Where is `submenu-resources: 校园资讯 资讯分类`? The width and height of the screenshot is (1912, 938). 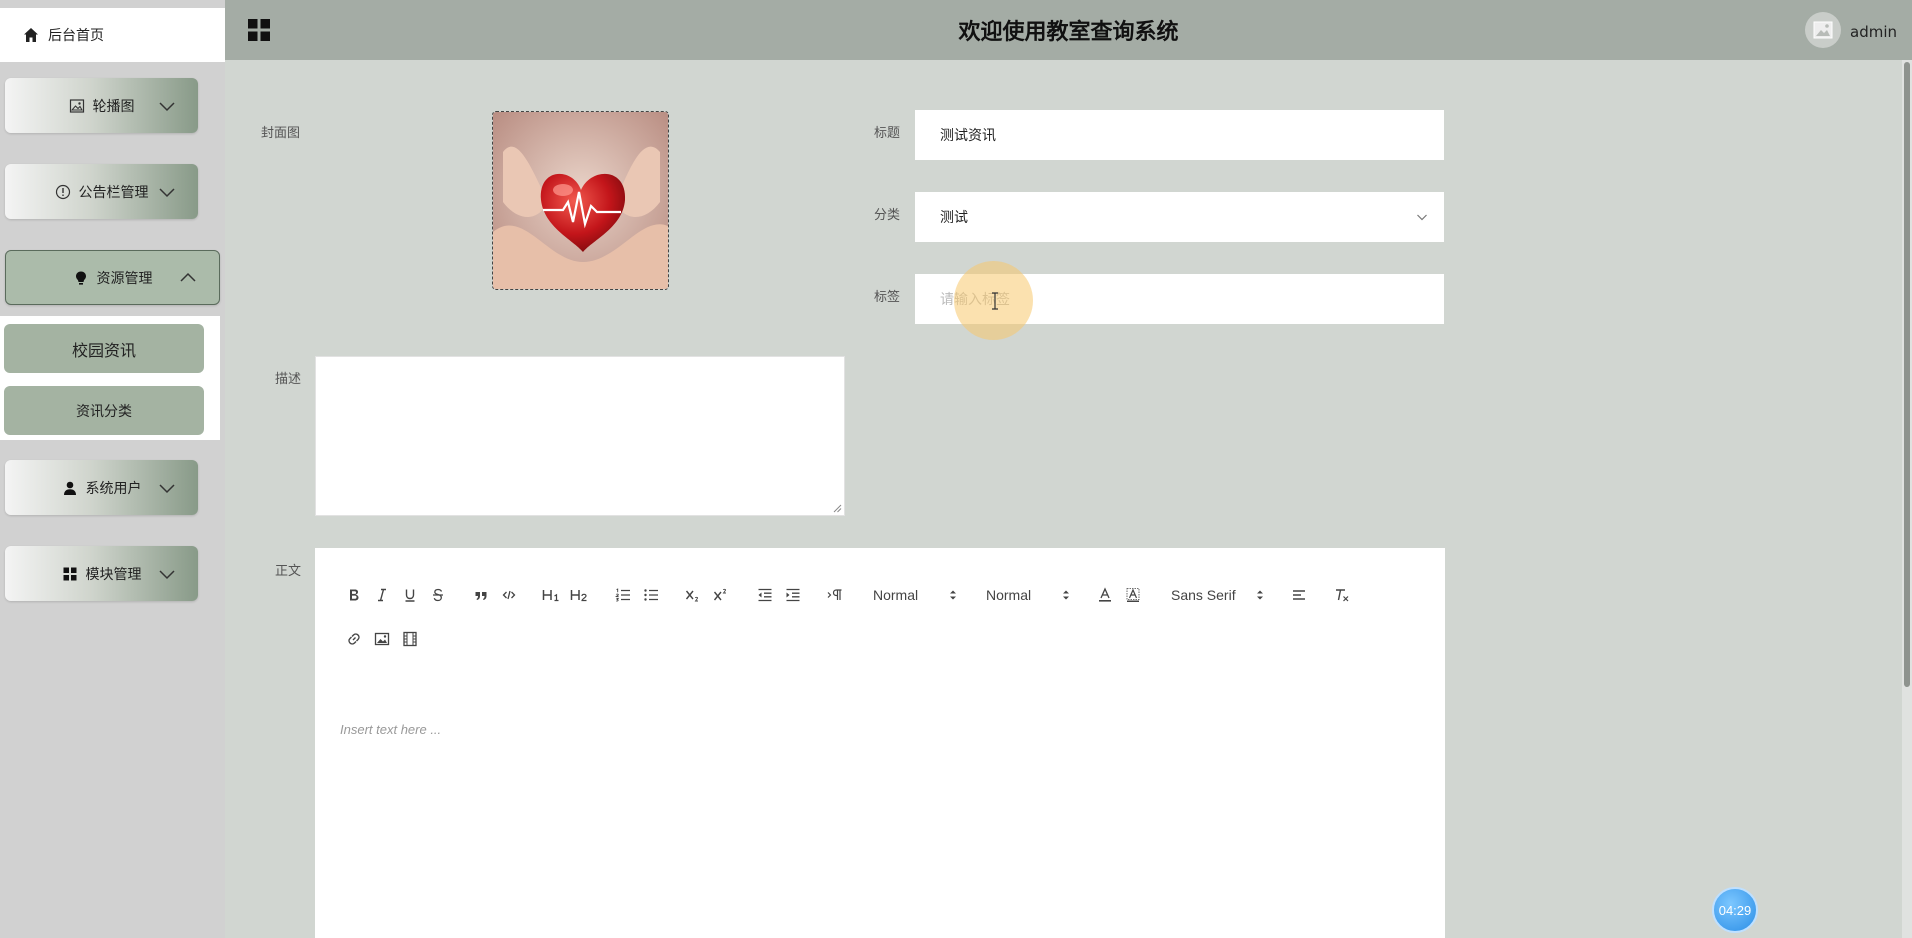 submenu-resources: 校园资讯 资讯分类 is located at coordinates (110, 378).